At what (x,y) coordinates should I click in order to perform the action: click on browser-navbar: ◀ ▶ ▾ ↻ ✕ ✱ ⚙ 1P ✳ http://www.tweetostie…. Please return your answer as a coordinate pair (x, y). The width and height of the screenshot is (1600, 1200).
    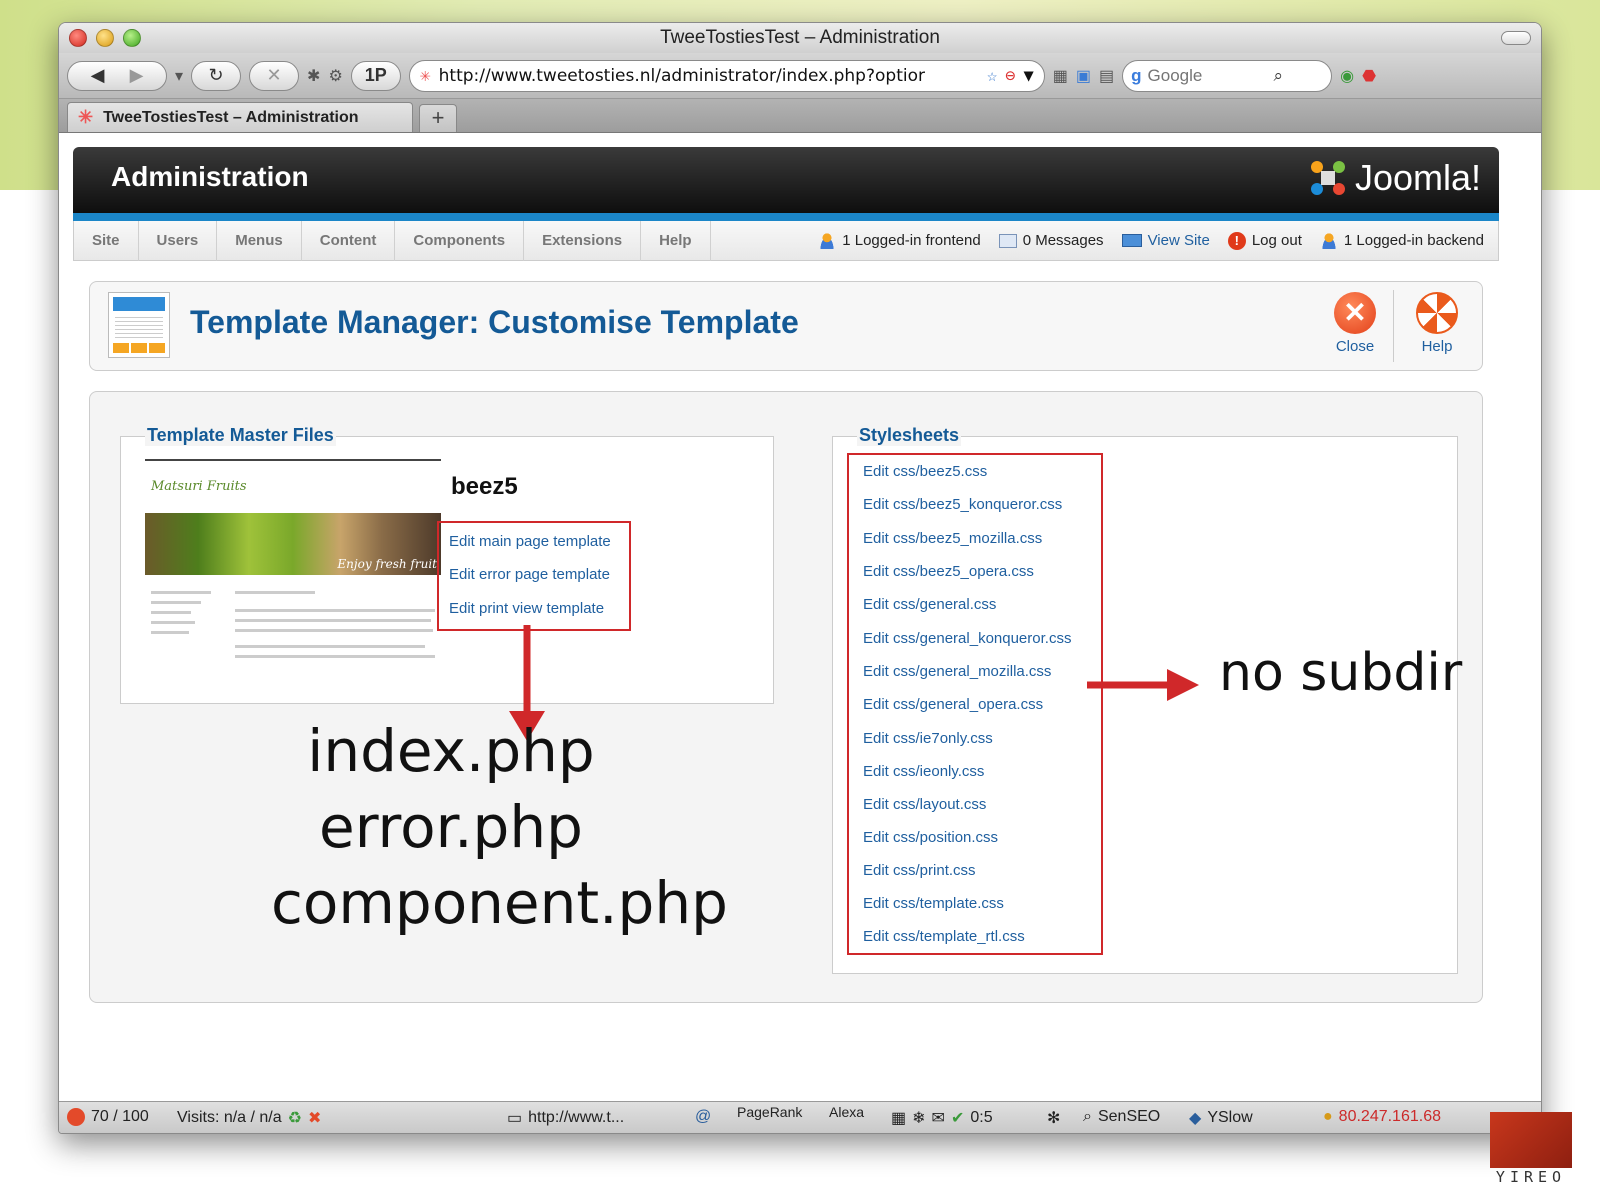
    Looking at the image, I should click on (800, 76).